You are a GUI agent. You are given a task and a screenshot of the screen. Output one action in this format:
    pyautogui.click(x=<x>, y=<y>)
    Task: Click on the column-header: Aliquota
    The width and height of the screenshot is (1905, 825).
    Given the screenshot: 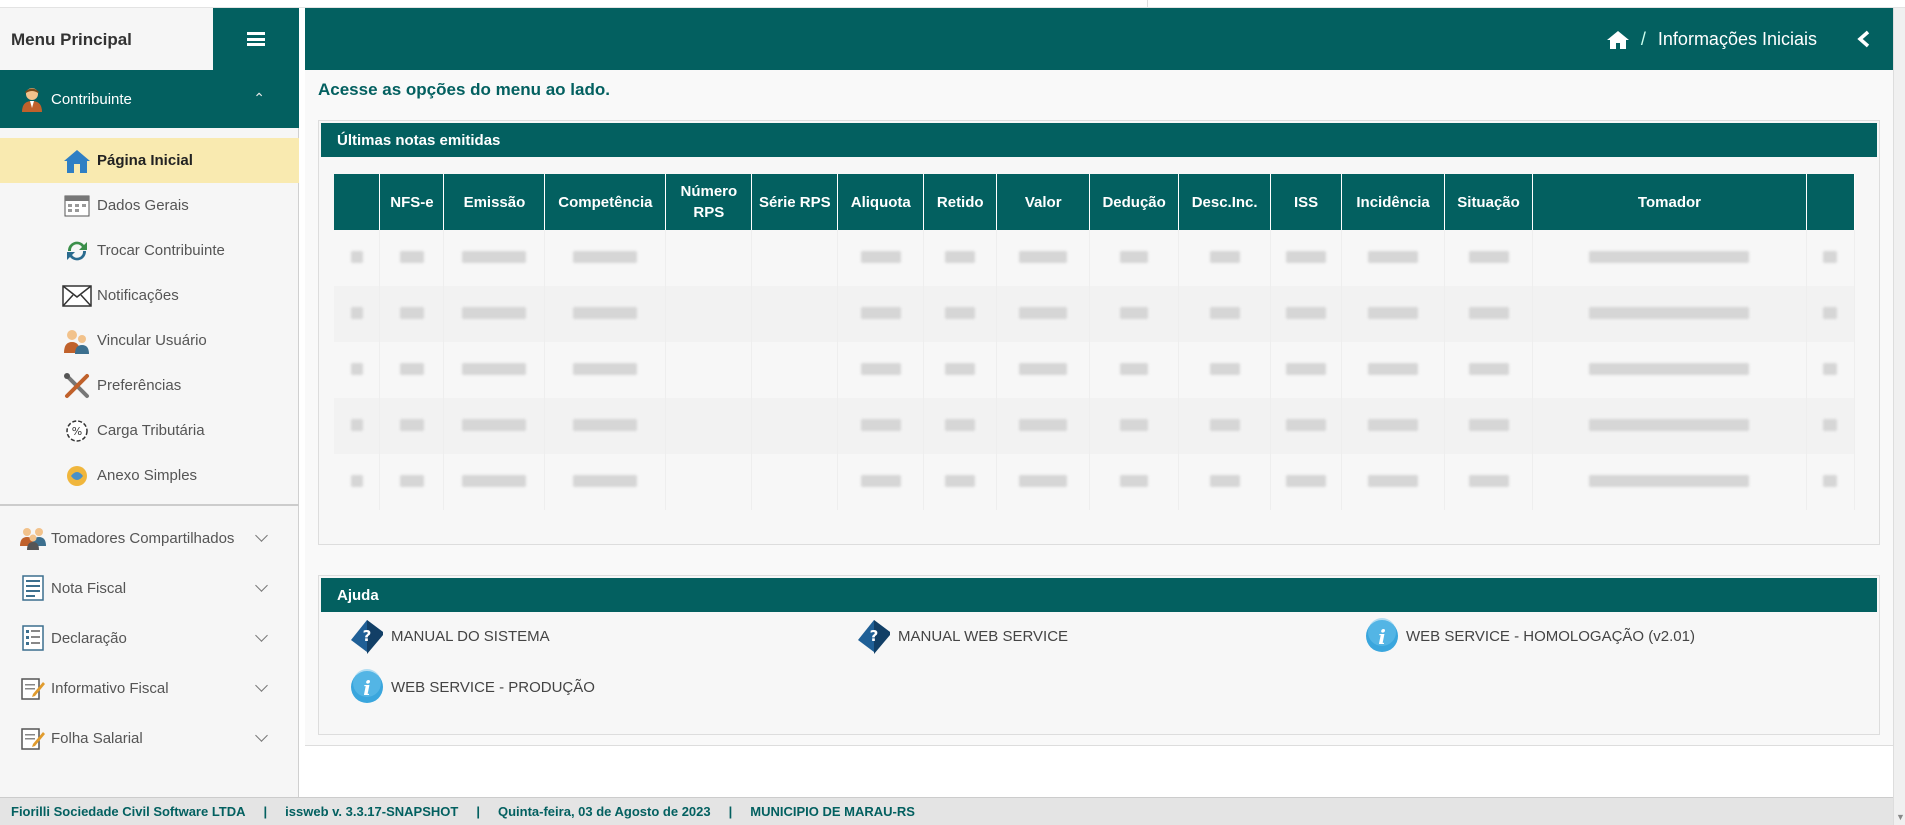 What is the action you would take?
    pyautogui.click(x=881, y=202)
    